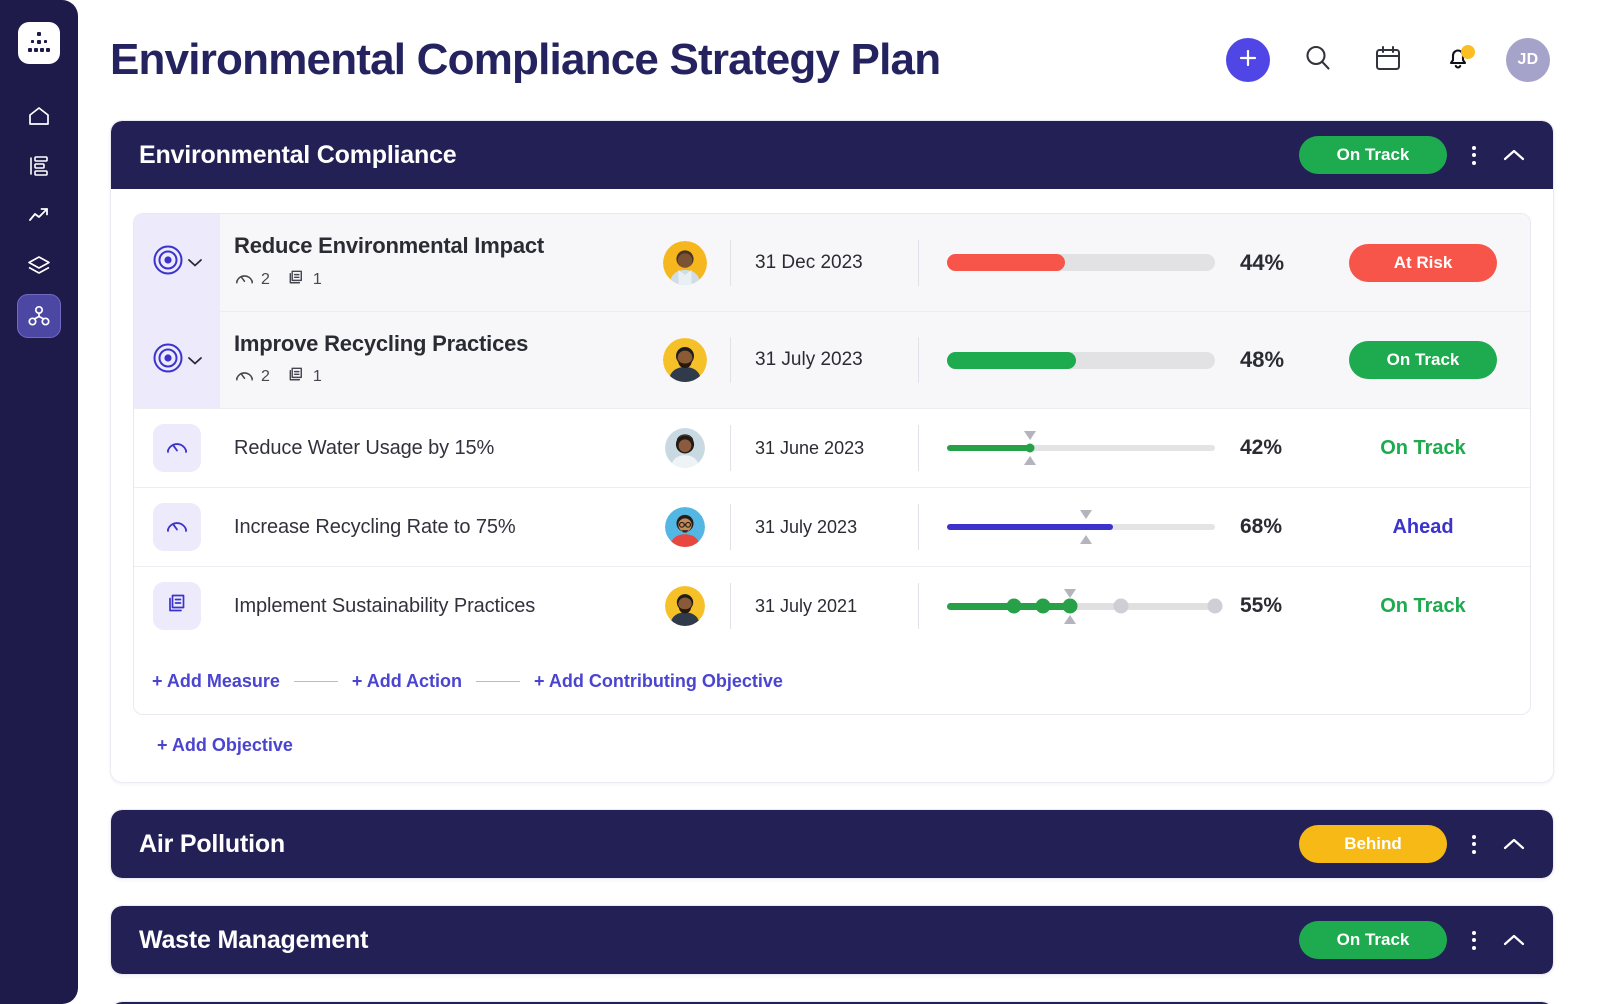 This screenshot has width=1600, height=1004. Describe the element at coordinates (832, 155) in the screenshot. I see `section-header: Environmental Compliance On Track` at that location.